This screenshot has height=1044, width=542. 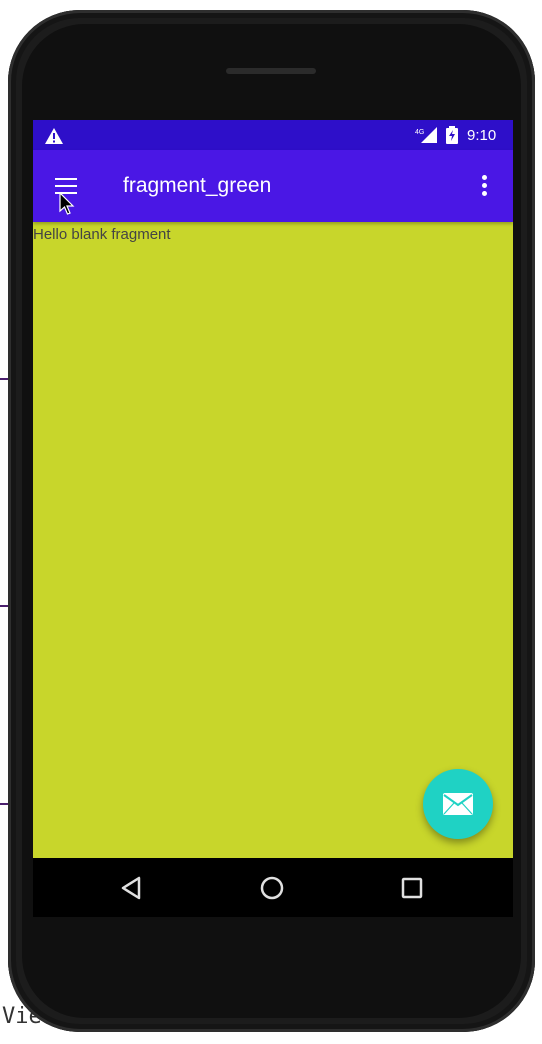 What do you see at coordinates (426, 135) in the screenshot?
I see `signal-4g-icon: 4G` at bounding box center [426, 135].